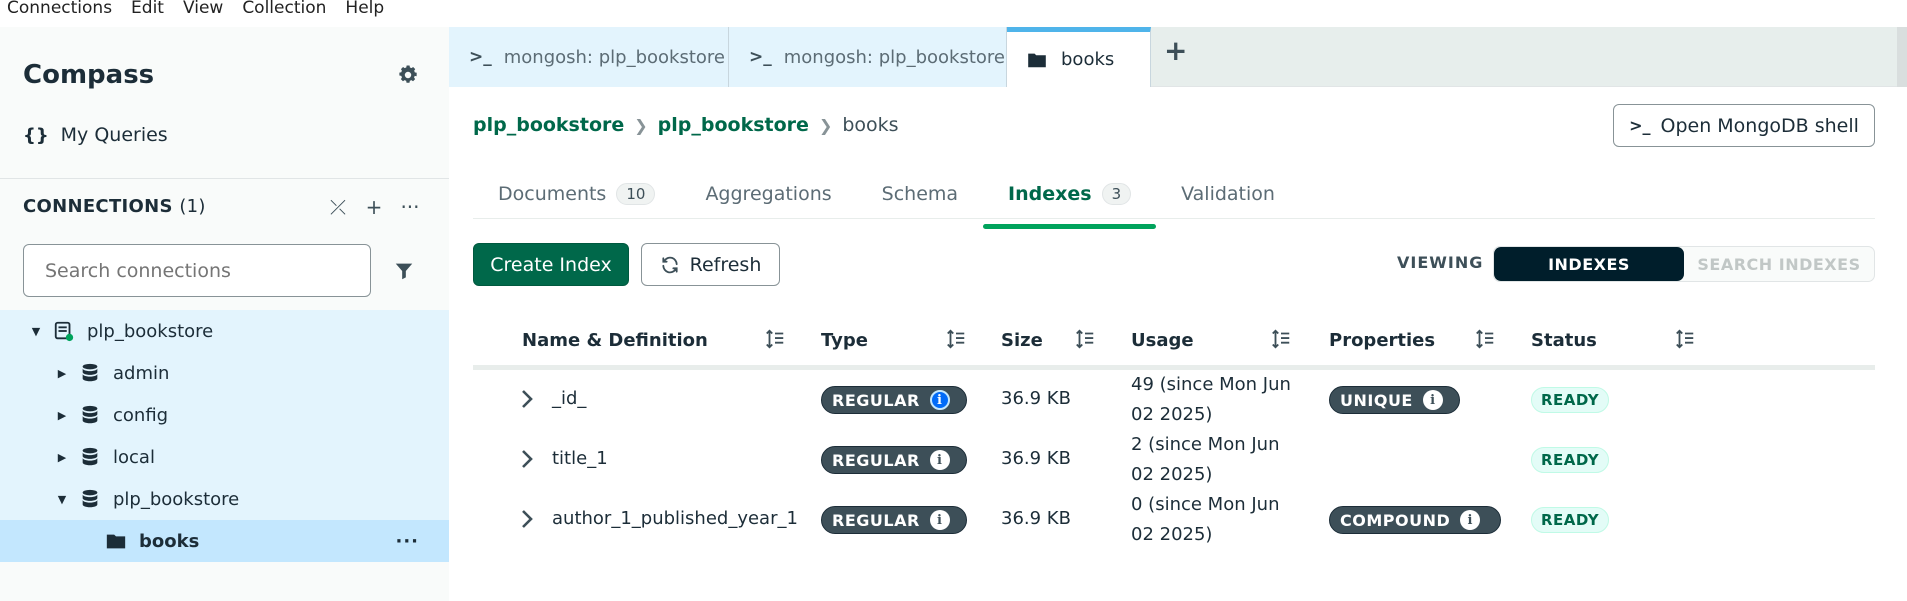 This screenshot has width=1907, height=601. What do you see at coordinates (1162, 340) in the screenshot?
I see `column-usage: Usage` at bounding box center [1162, 340].